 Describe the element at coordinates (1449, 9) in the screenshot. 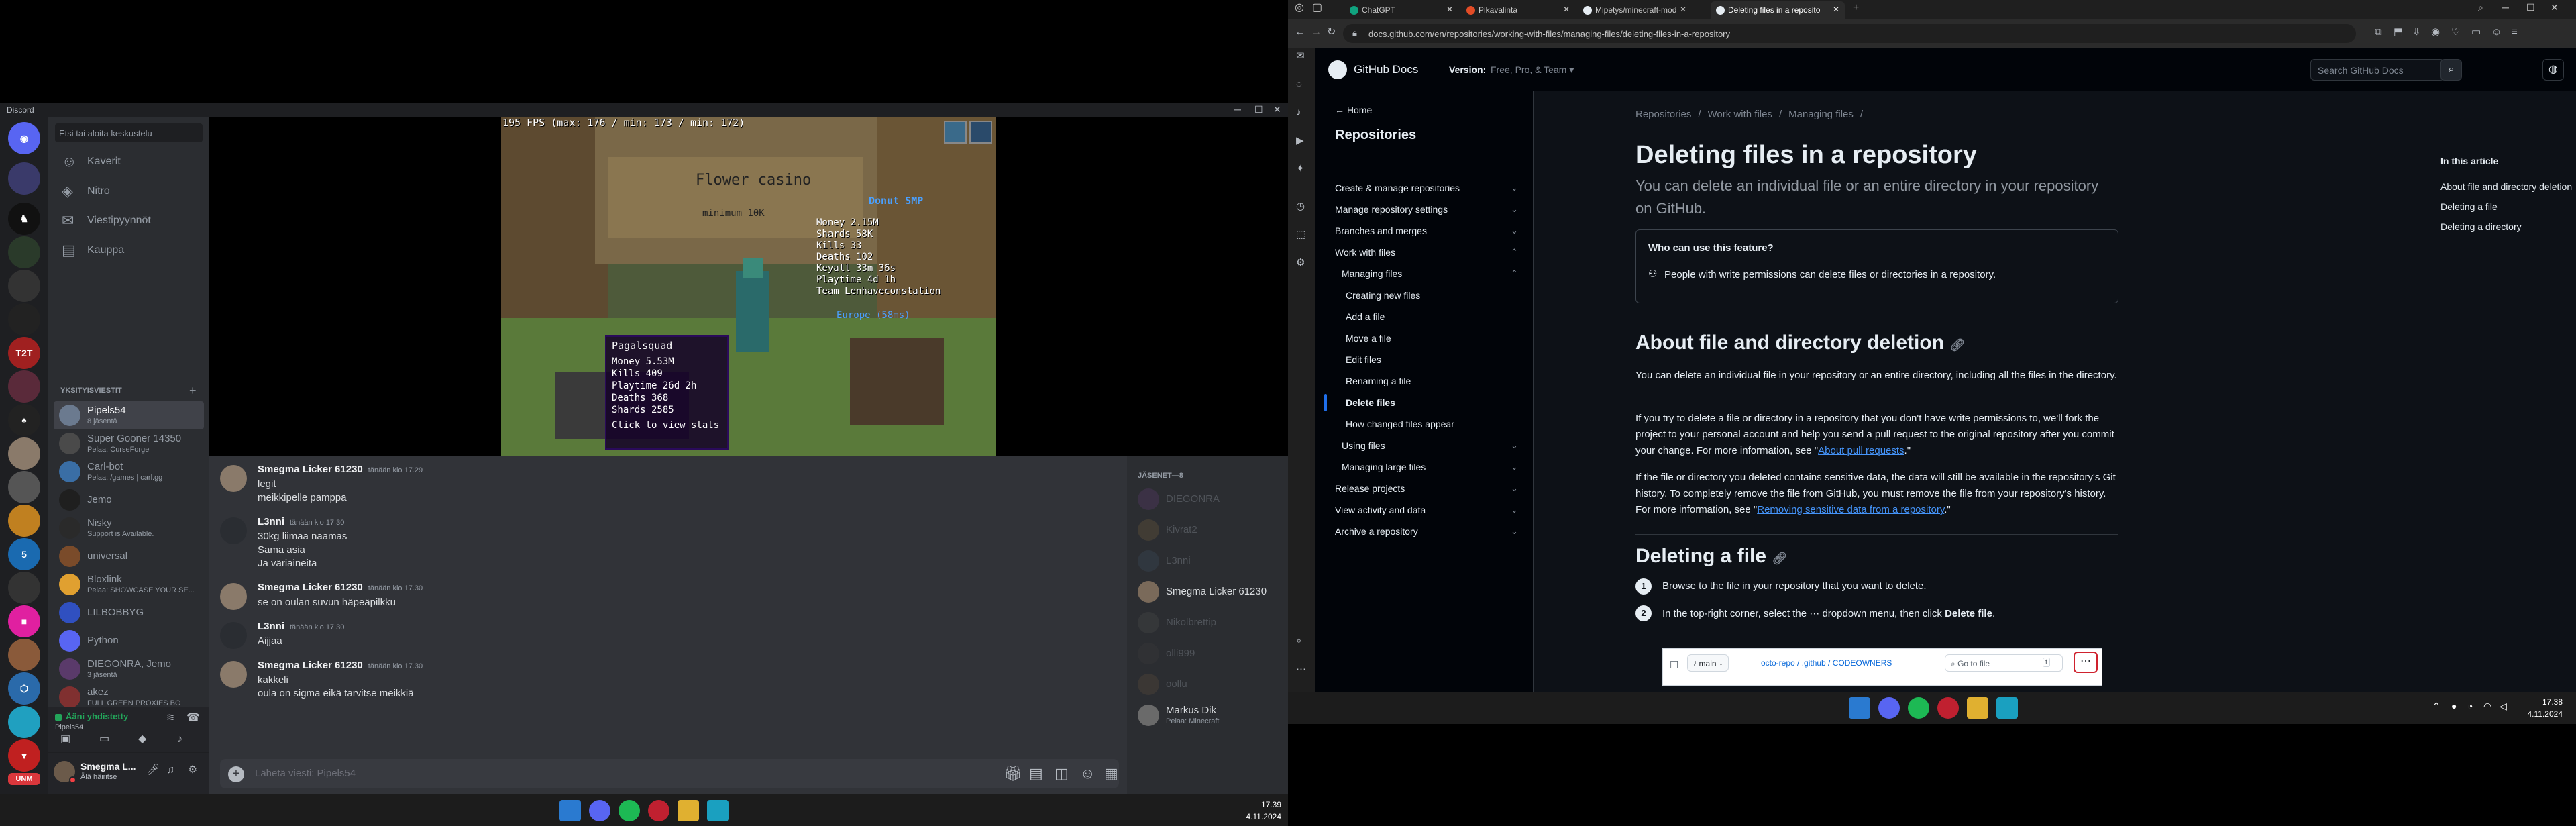

I see `close-tab-icon: ✕` at that location.